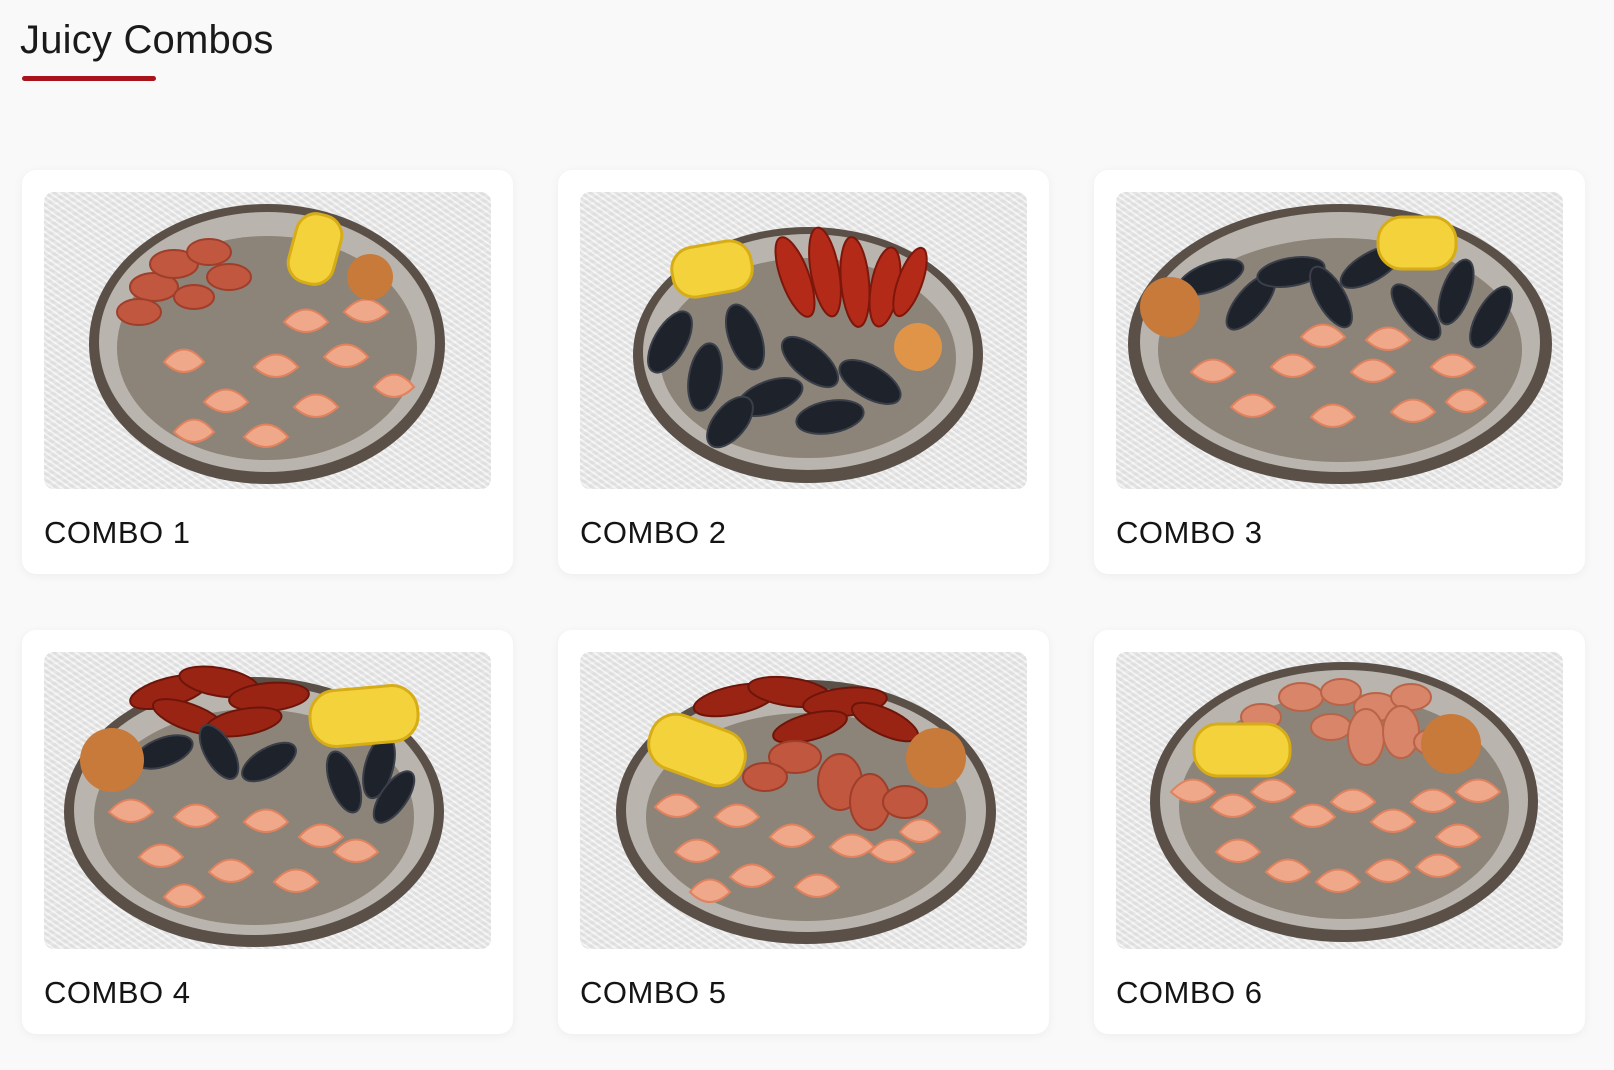  I want to click on combo-card-2: COMBO 2, so click(803, 372).